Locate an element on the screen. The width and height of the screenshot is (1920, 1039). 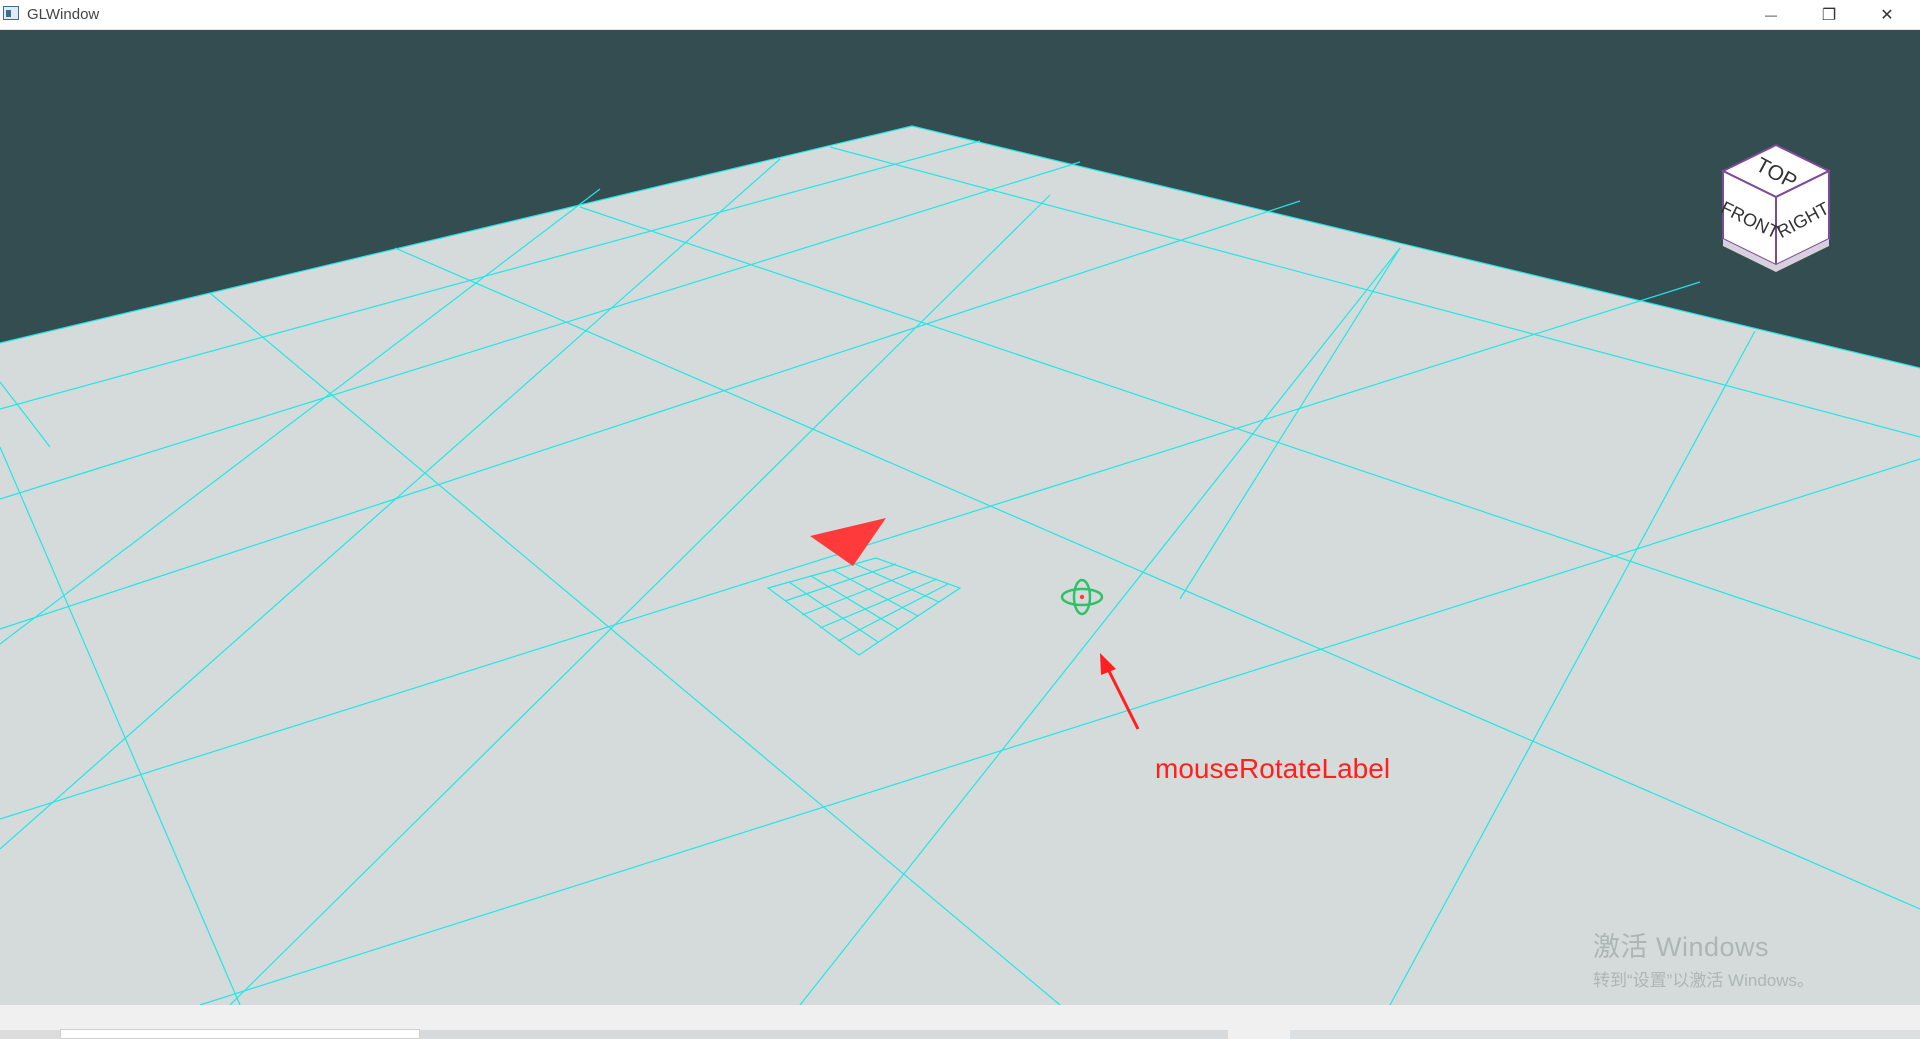
taskbar-tray-area is located at coordinates (1605, 1034).